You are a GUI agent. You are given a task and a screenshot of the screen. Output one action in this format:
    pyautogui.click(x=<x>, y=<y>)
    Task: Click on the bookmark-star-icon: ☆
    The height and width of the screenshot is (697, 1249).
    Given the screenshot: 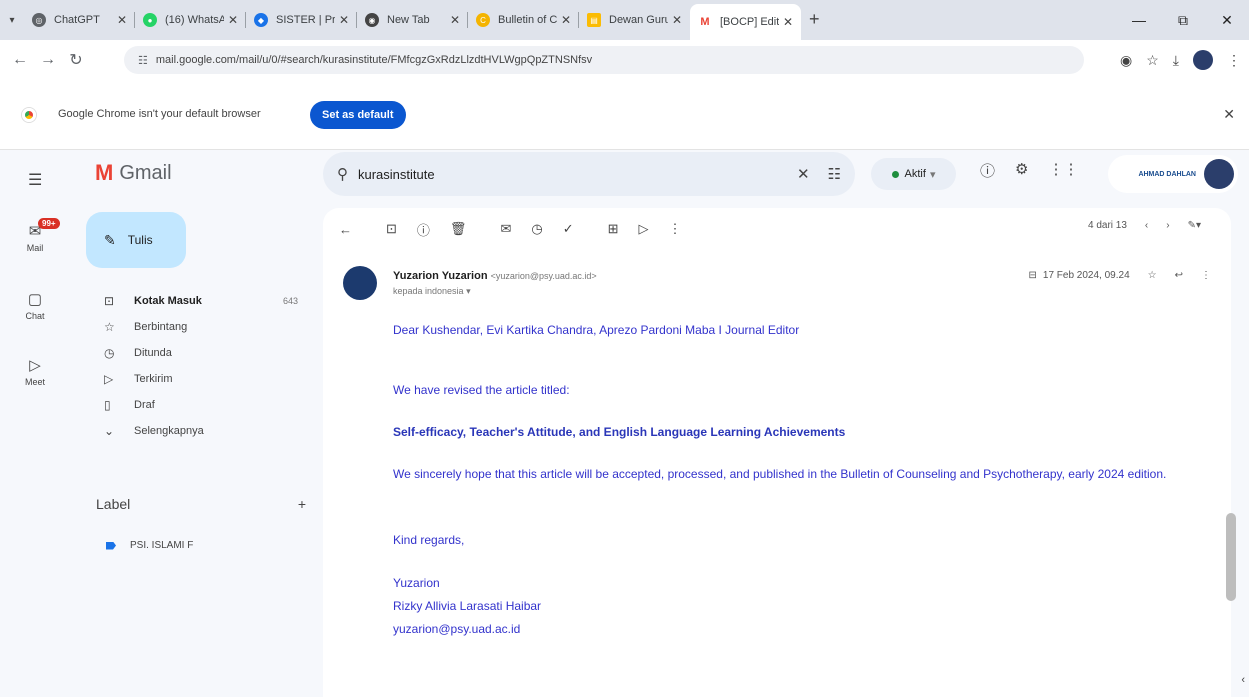 What is the action you would take?
    pyautogui.click(x=1152, y=60)
    